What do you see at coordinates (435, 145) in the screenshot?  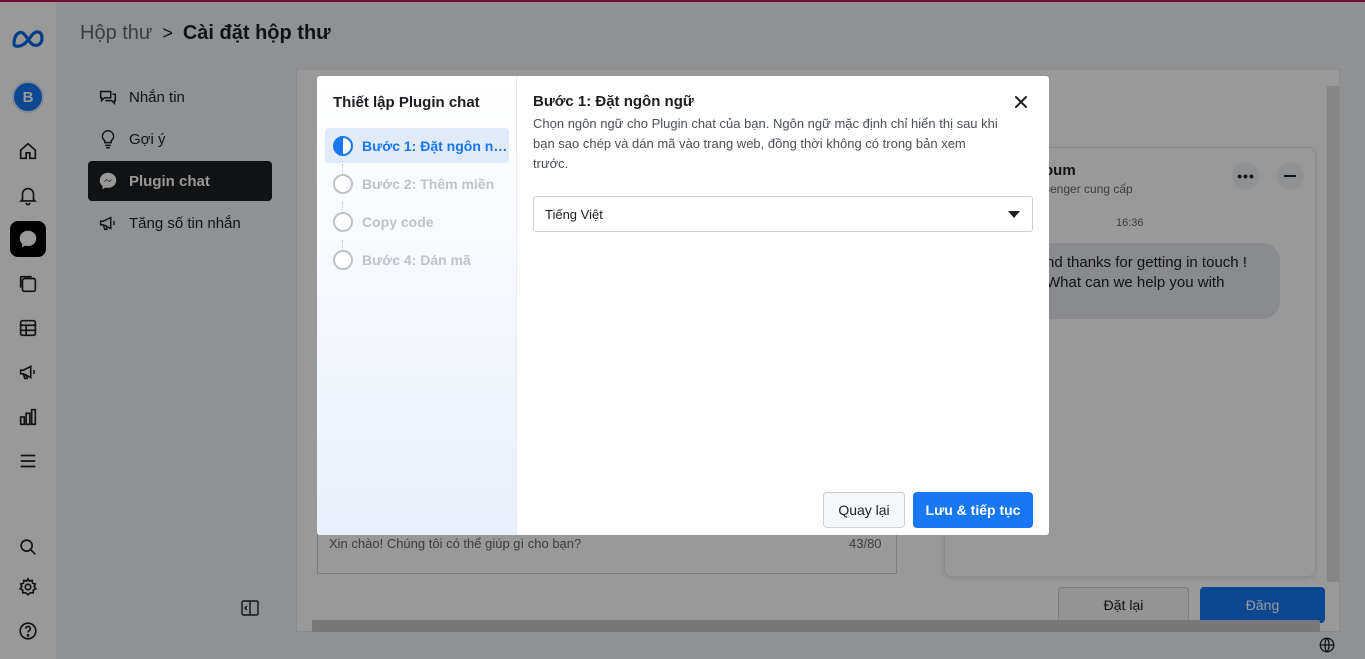 I see `step-label: Bước 1: Đặt ngôn ngữ` at bounding box center [435, 145].